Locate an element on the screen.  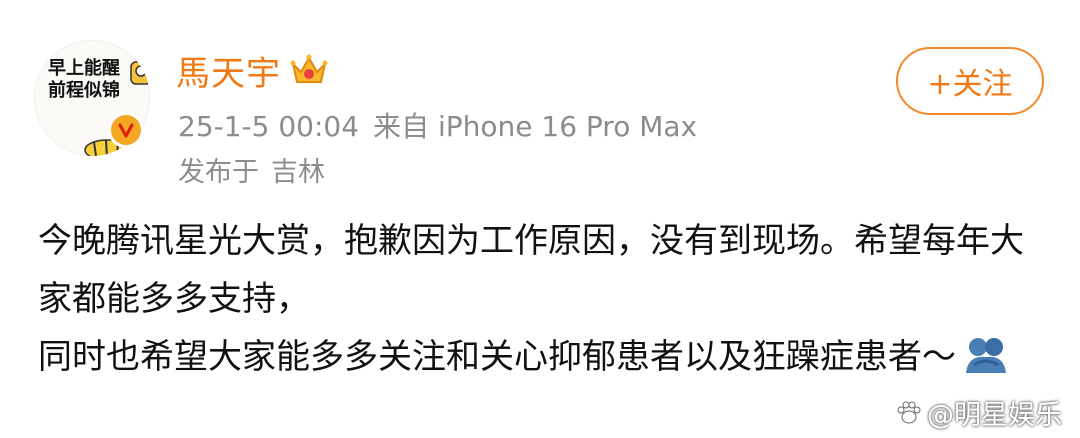
location-prefix: 发布于 is located at coordinates (218, 172).